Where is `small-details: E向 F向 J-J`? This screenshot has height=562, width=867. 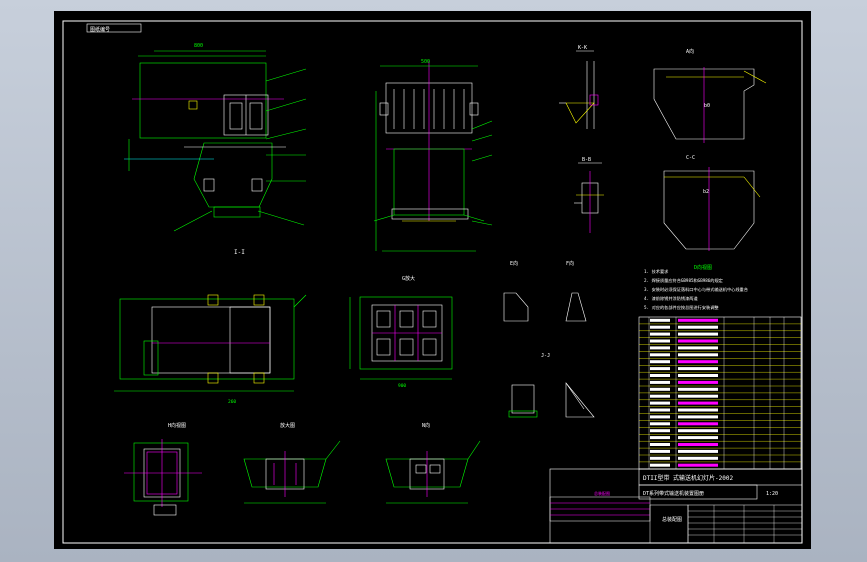
small-details: E向 F向 J-J is located at coordinates (549, 339).